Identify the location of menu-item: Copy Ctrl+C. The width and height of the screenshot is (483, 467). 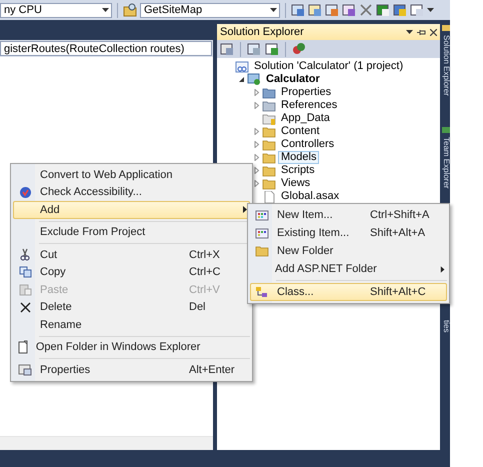
(131, 272).